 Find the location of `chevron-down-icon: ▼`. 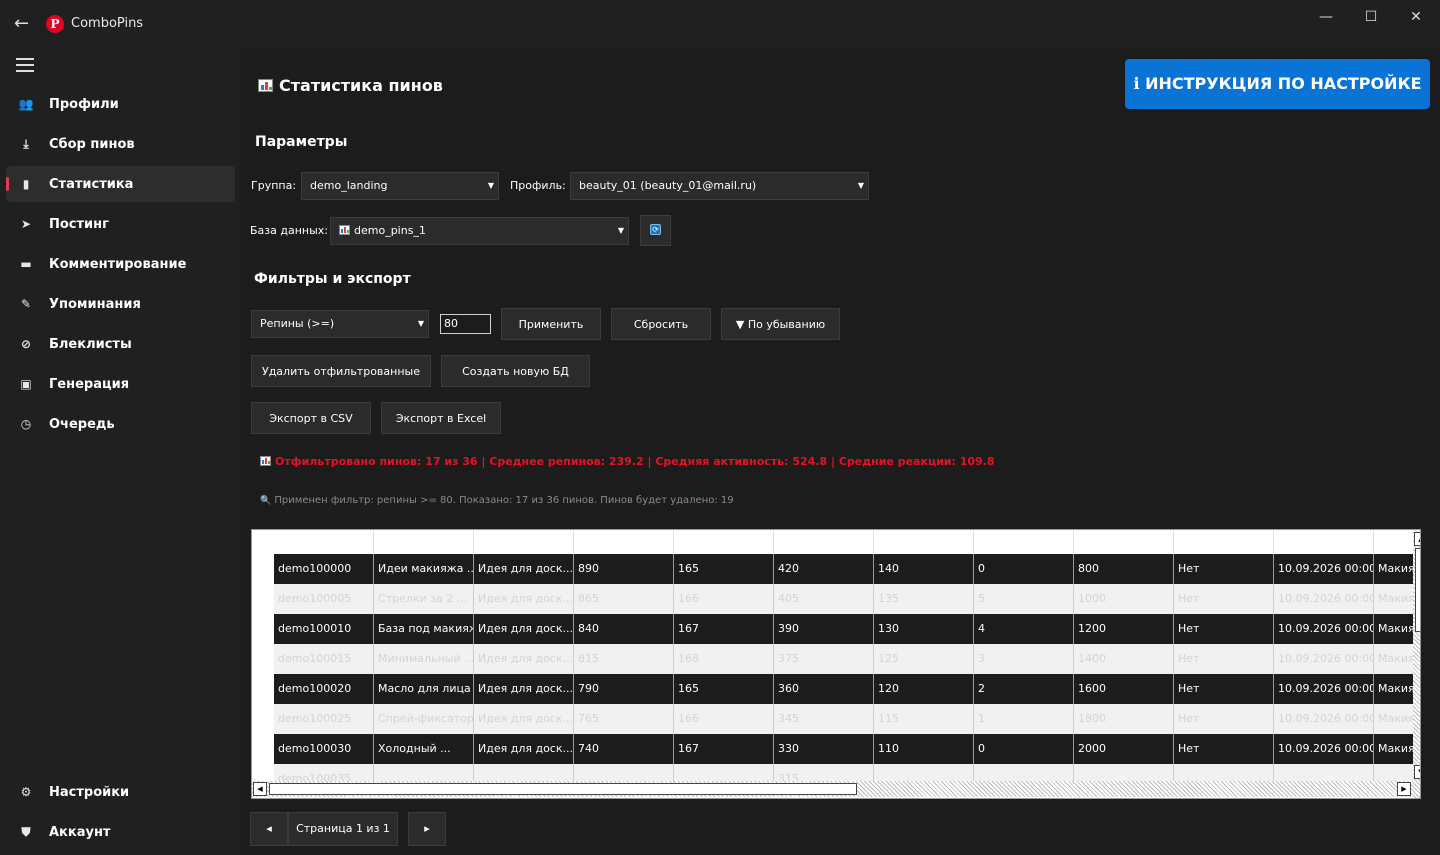

chevron-down-icon: ▼ is located at coordinates (490, 185).